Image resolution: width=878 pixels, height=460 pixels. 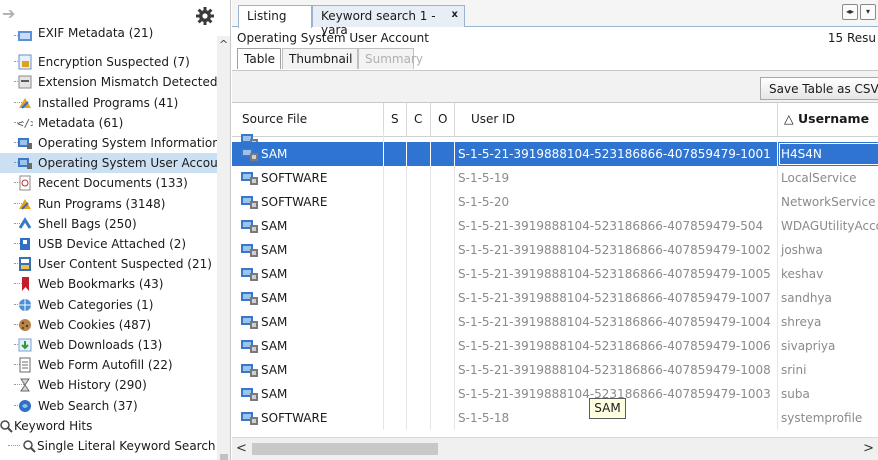 I want to click on tree-item: Web Categories (1), so click(x=108, y=305).